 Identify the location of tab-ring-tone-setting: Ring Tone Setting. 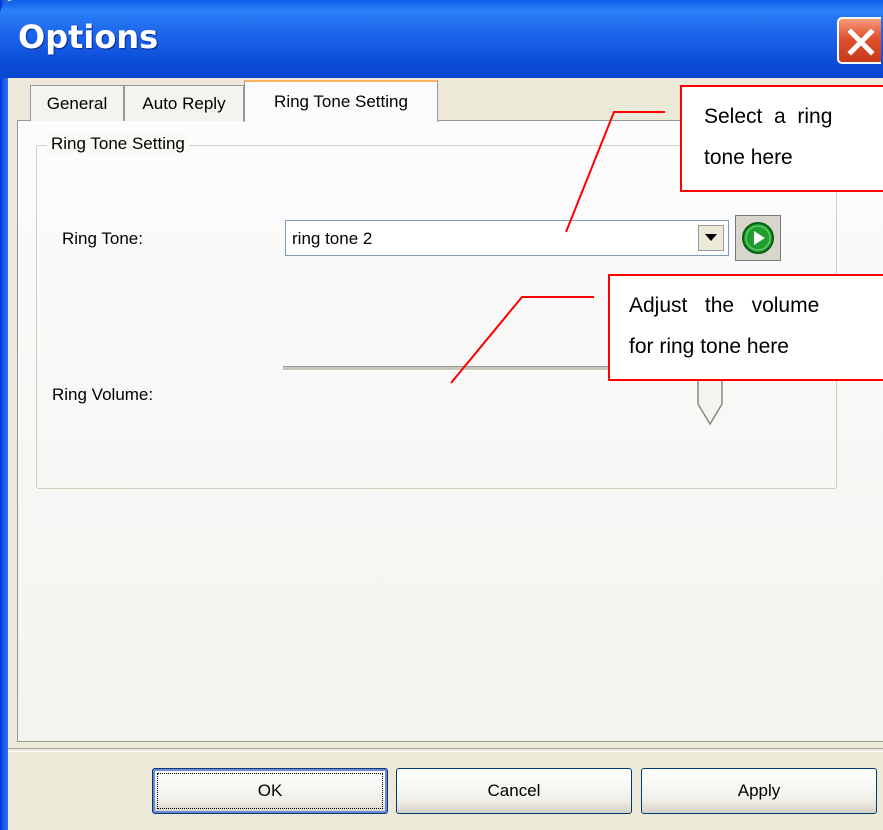
(341, 101).